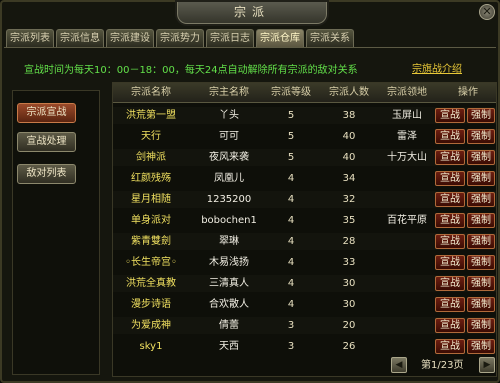 This screenshot has width=500, height=383. Describe the element at coordinates (304, 325) in the screenshot. I see `table-row: 为爱成神 倩蕾 3 20 宣战 强制` at that location.